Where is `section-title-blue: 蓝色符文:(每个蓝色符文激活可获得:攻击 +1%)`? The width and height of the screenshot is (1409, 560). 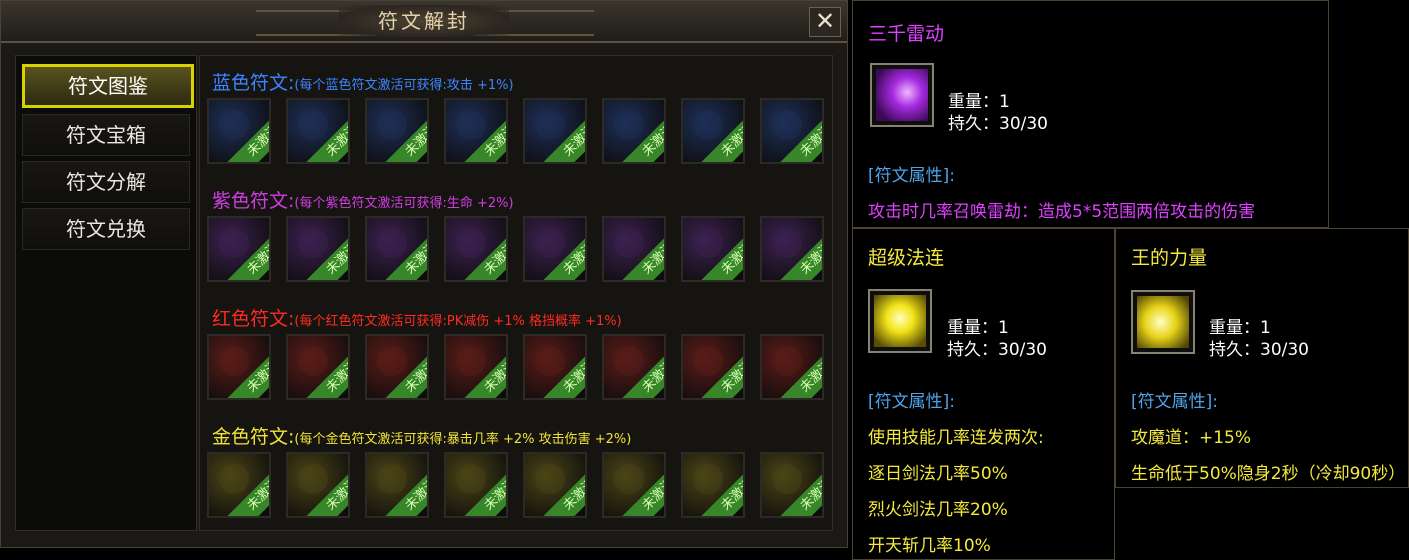
section-title-blue: 蓝色符文:(每个蓝色符文激活可获得:攻击 +1%) is located at coordinates (363, 81).